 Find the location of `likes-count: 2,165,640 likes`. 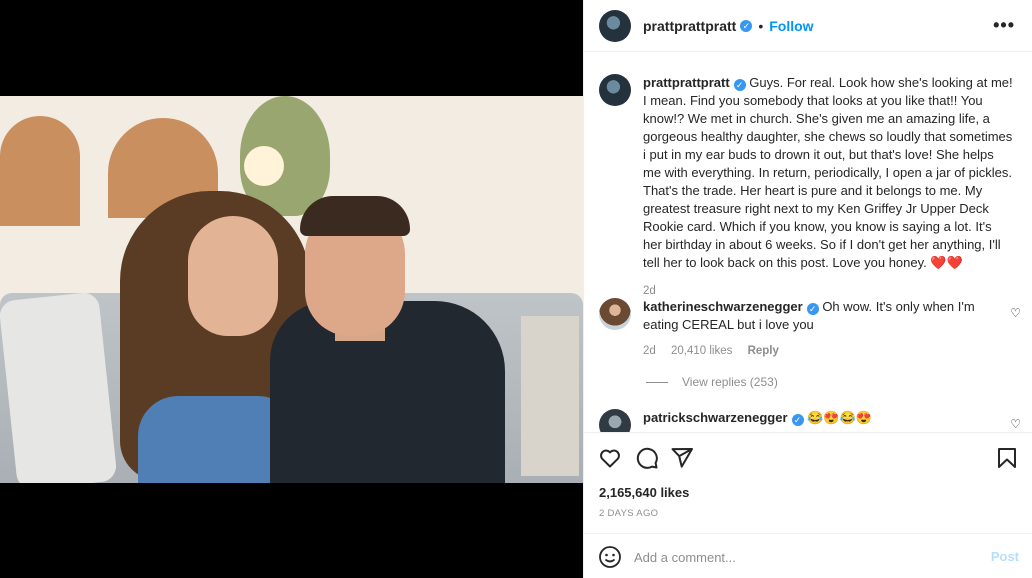

likes-count: 2,165,640 likes is located at coordinates (644, 492).